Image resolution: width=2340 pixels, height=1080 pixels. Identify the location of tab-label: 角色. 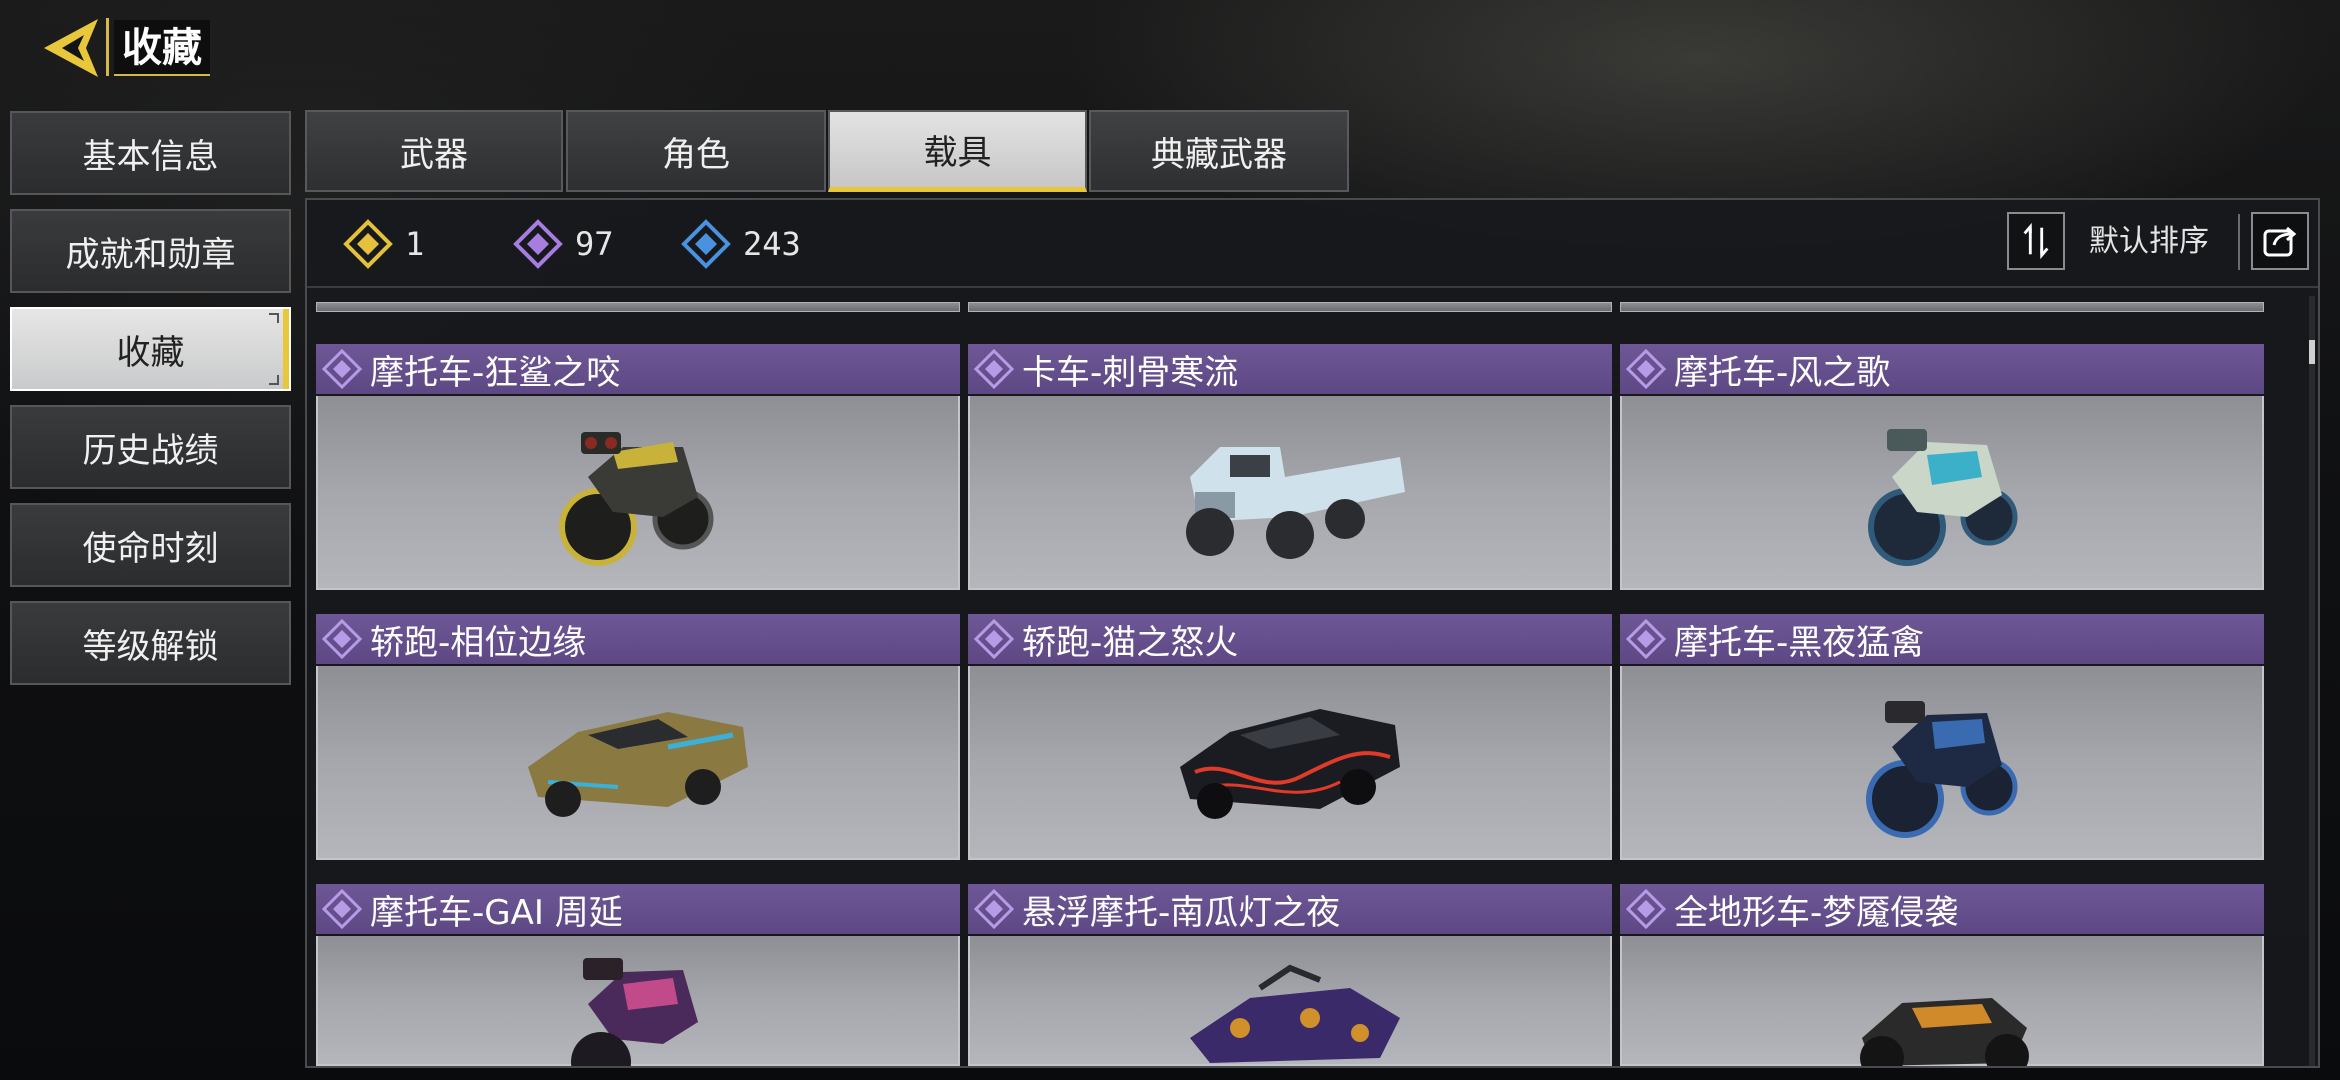
(696, 154).